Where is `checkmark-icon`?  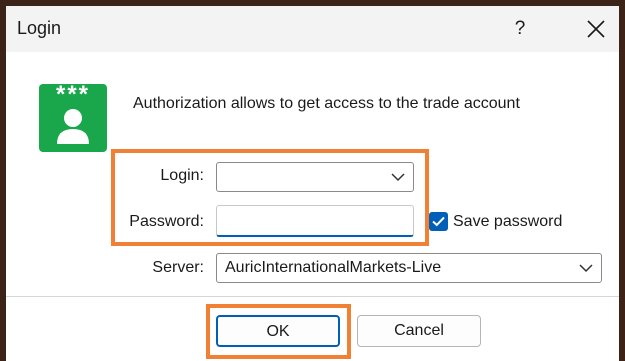 checkmark-icon is located at coordinates (438, 221).